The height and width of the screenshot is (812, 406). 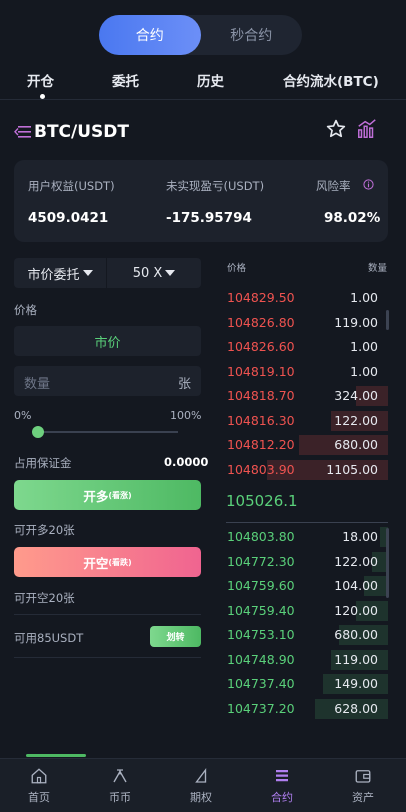 I want to click on orderbook-qty-header: 数量, so click(x=378, y=268).